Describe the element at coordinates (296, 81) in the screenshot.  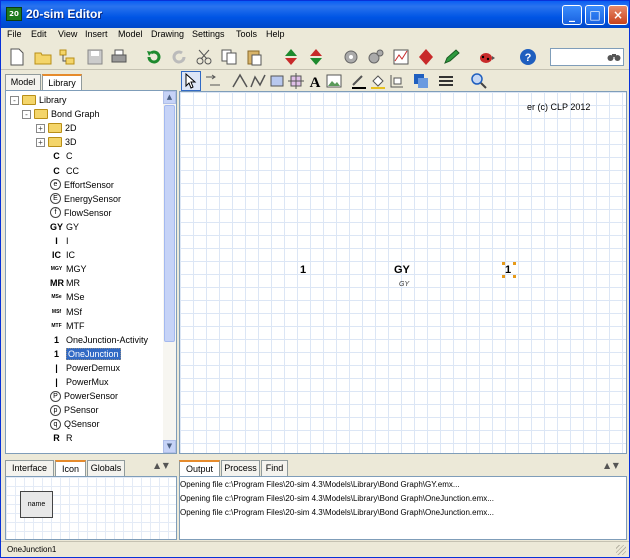
I see `crosshair-tool` at that location.